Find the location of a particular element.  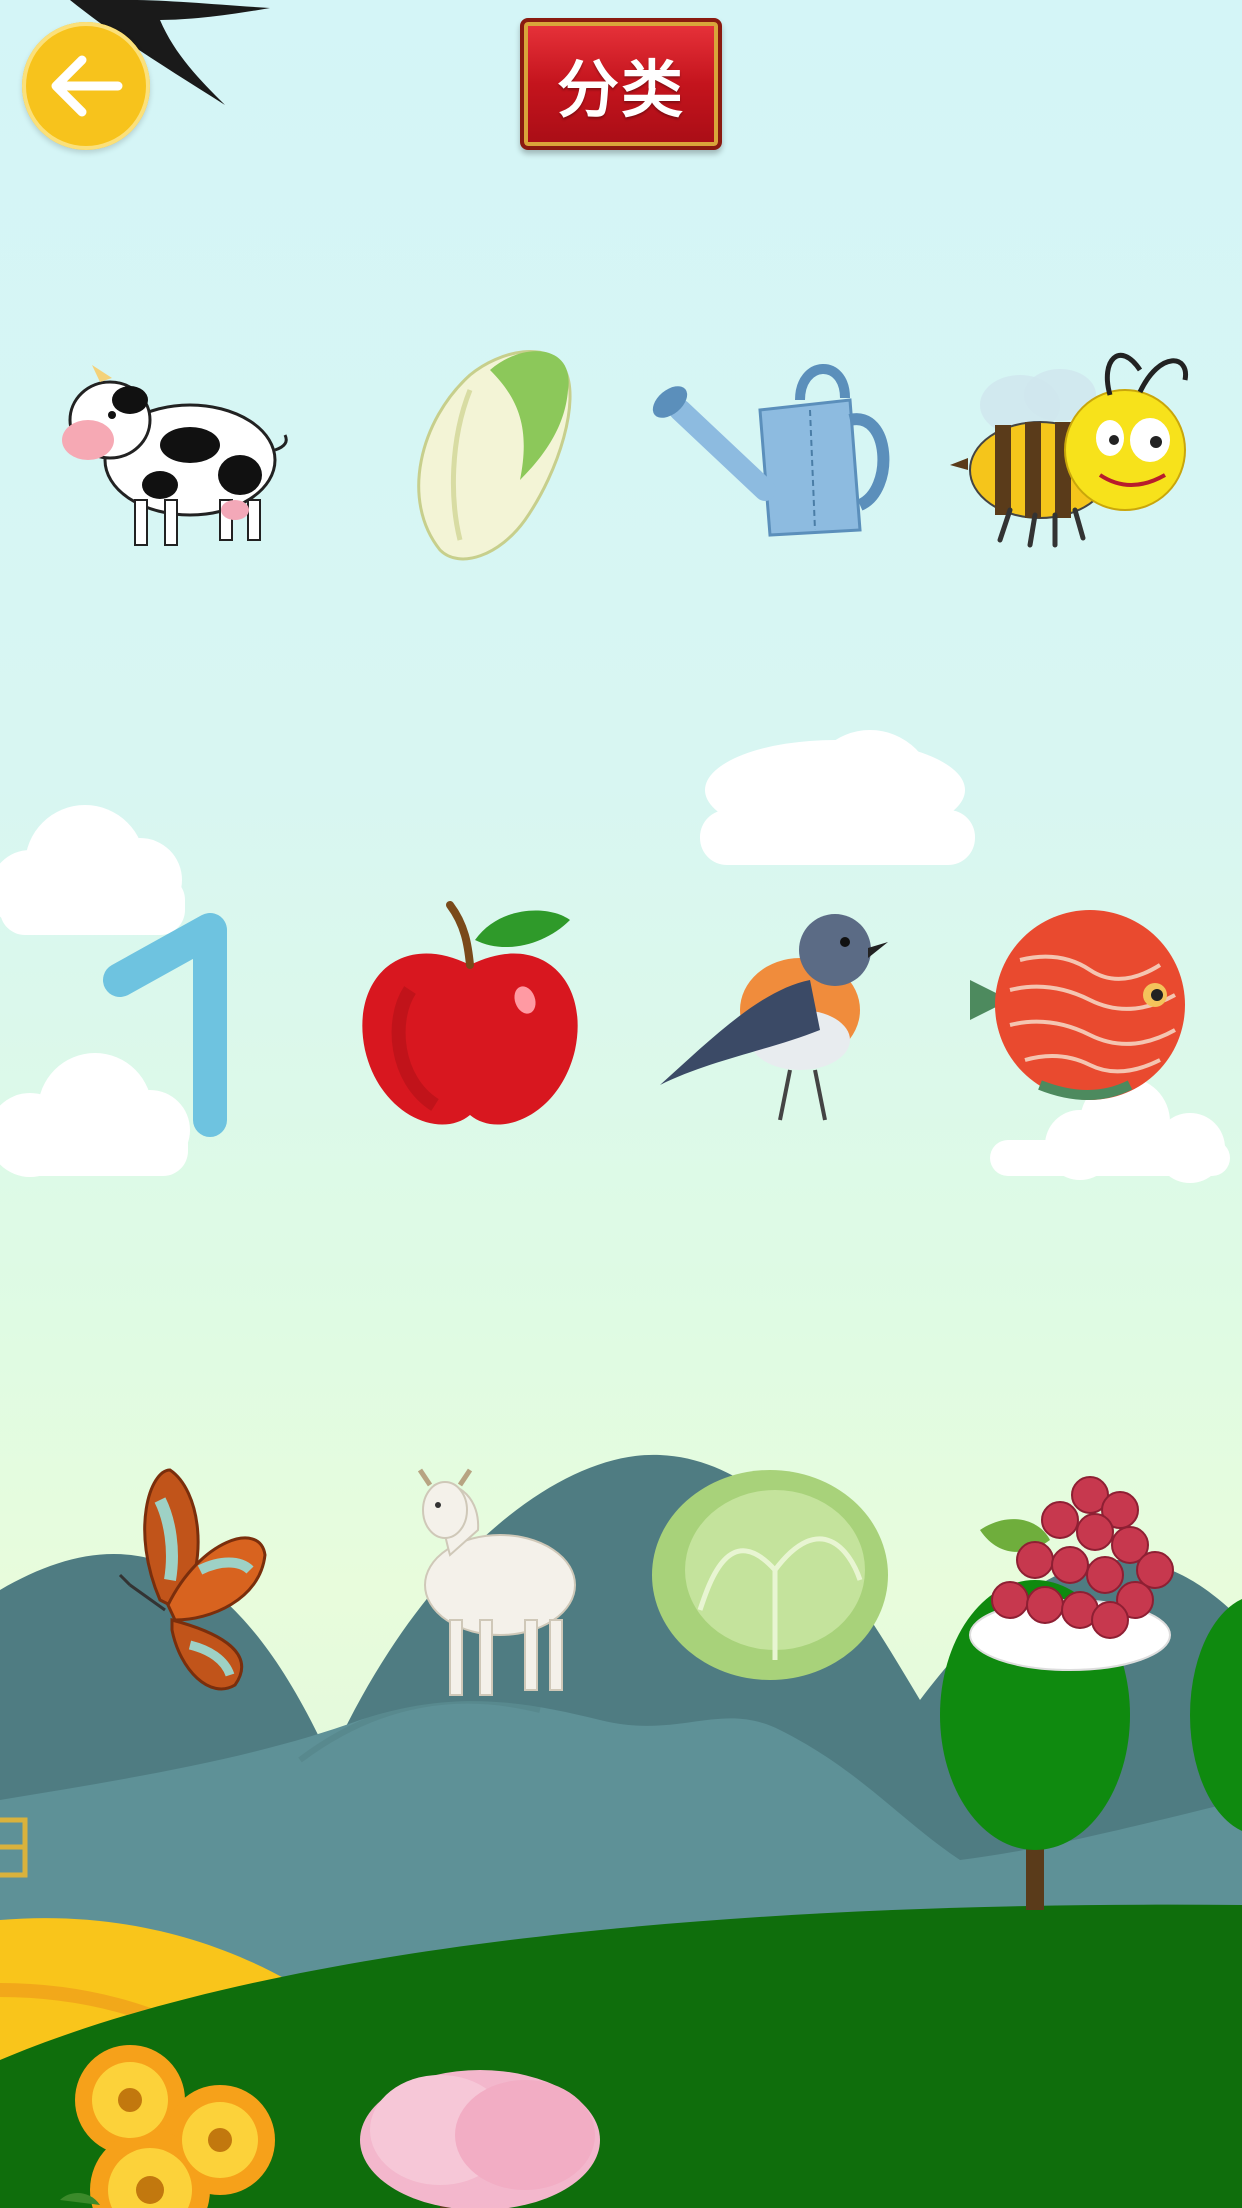

item-watering-can is located at coordinates (780, 460).